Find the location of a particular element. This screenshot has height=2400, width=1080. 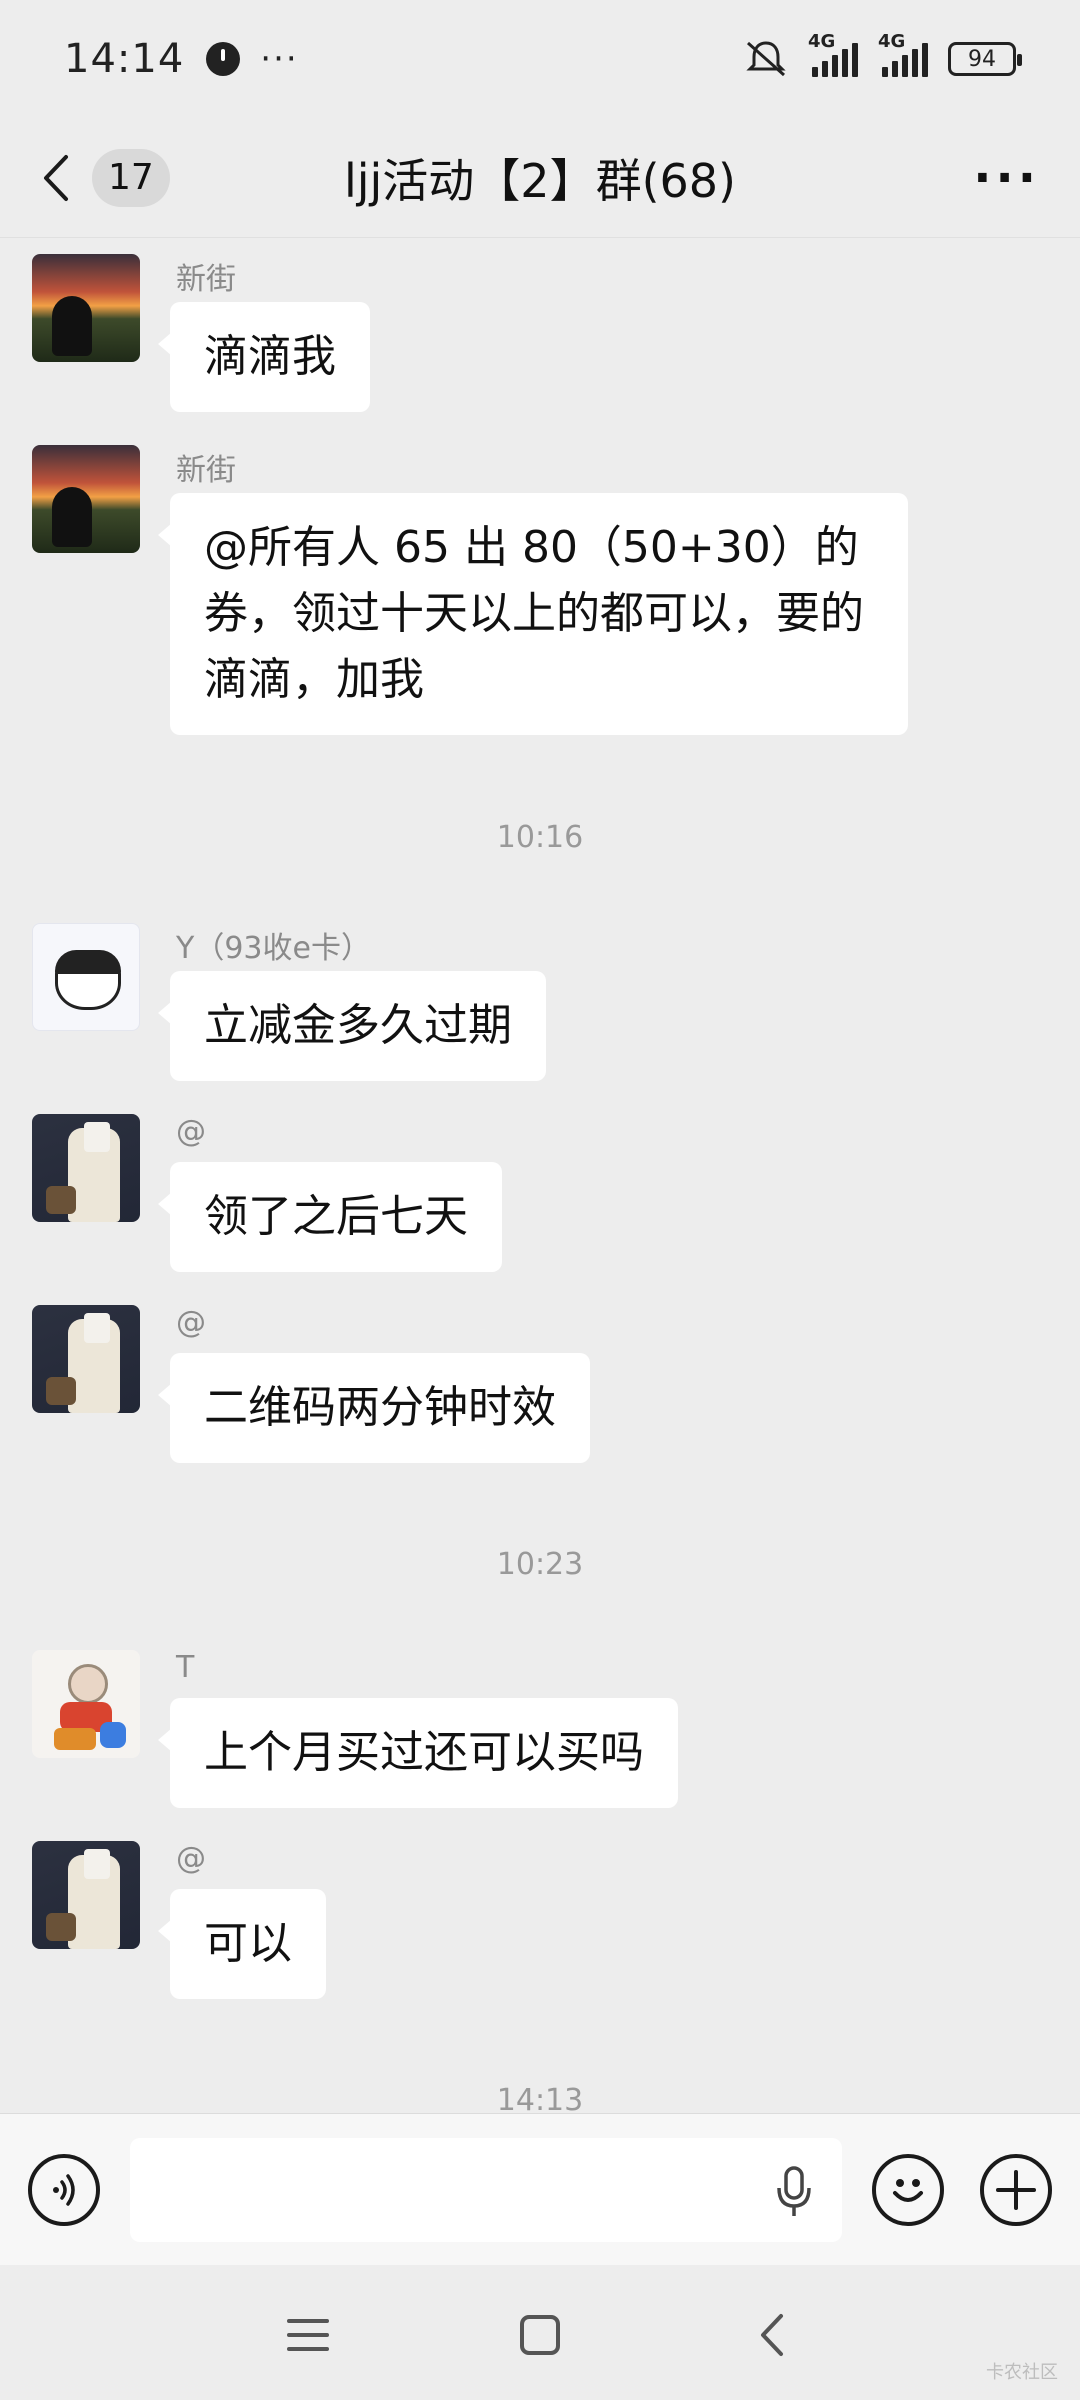

message-bubble: @所有人 65 出 80（50+30）的券，领过十天以上的都可以，要的滴滴，加我 is located at coordinates (533, 614).